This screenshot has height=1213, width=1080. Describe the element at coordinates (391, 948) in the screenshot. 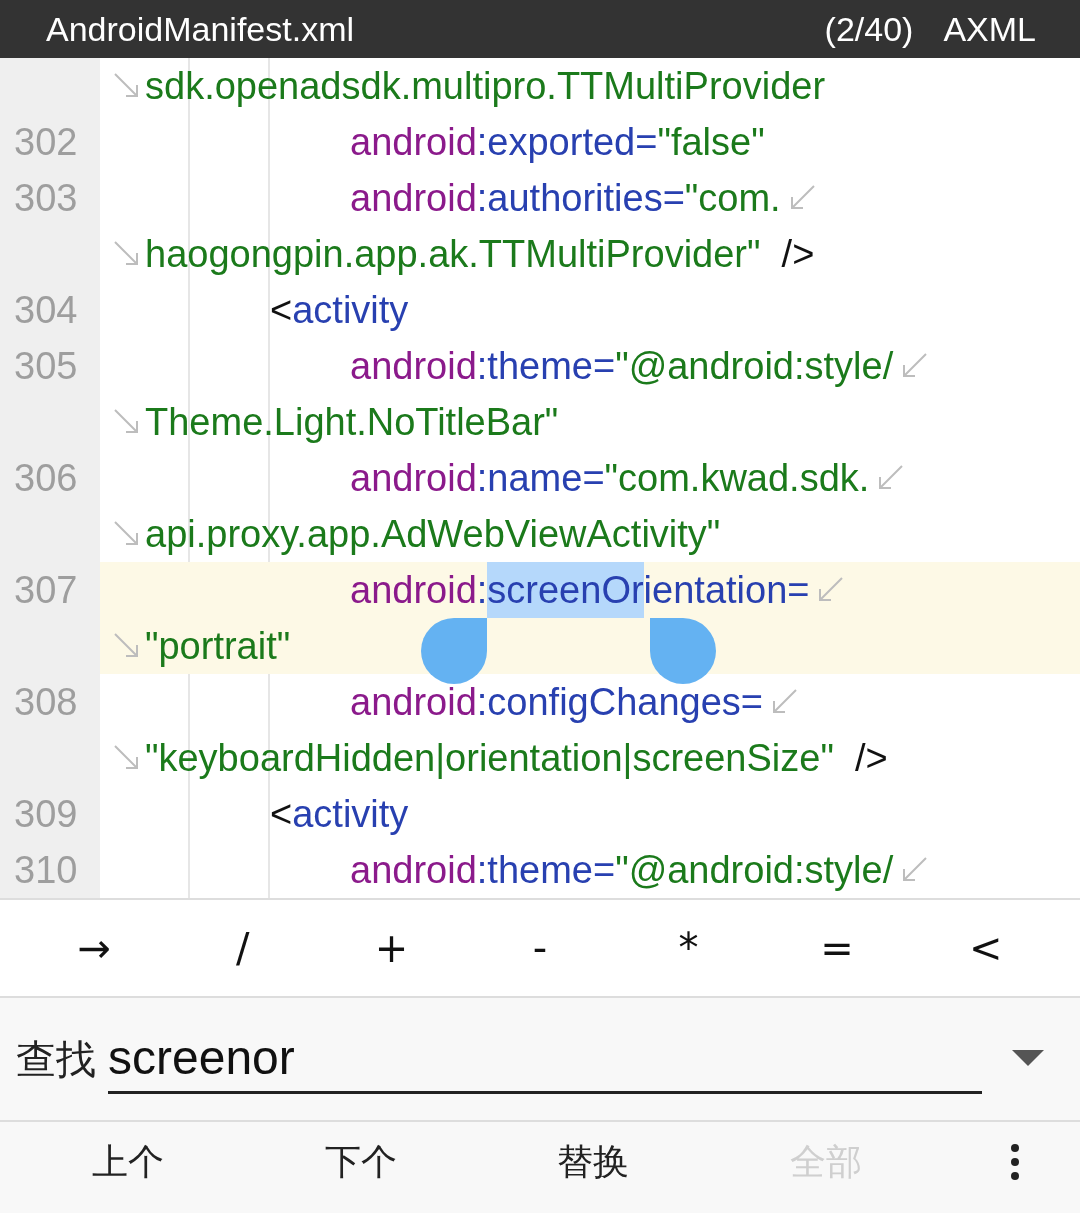

I see `symbol-key: +` at that location.